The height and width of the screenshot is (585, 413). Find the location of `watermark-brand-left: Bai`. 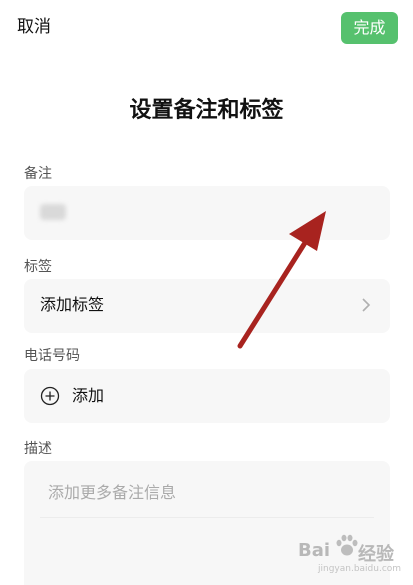

watermark-brand-left: Bai is located at coordinates (314, 550).